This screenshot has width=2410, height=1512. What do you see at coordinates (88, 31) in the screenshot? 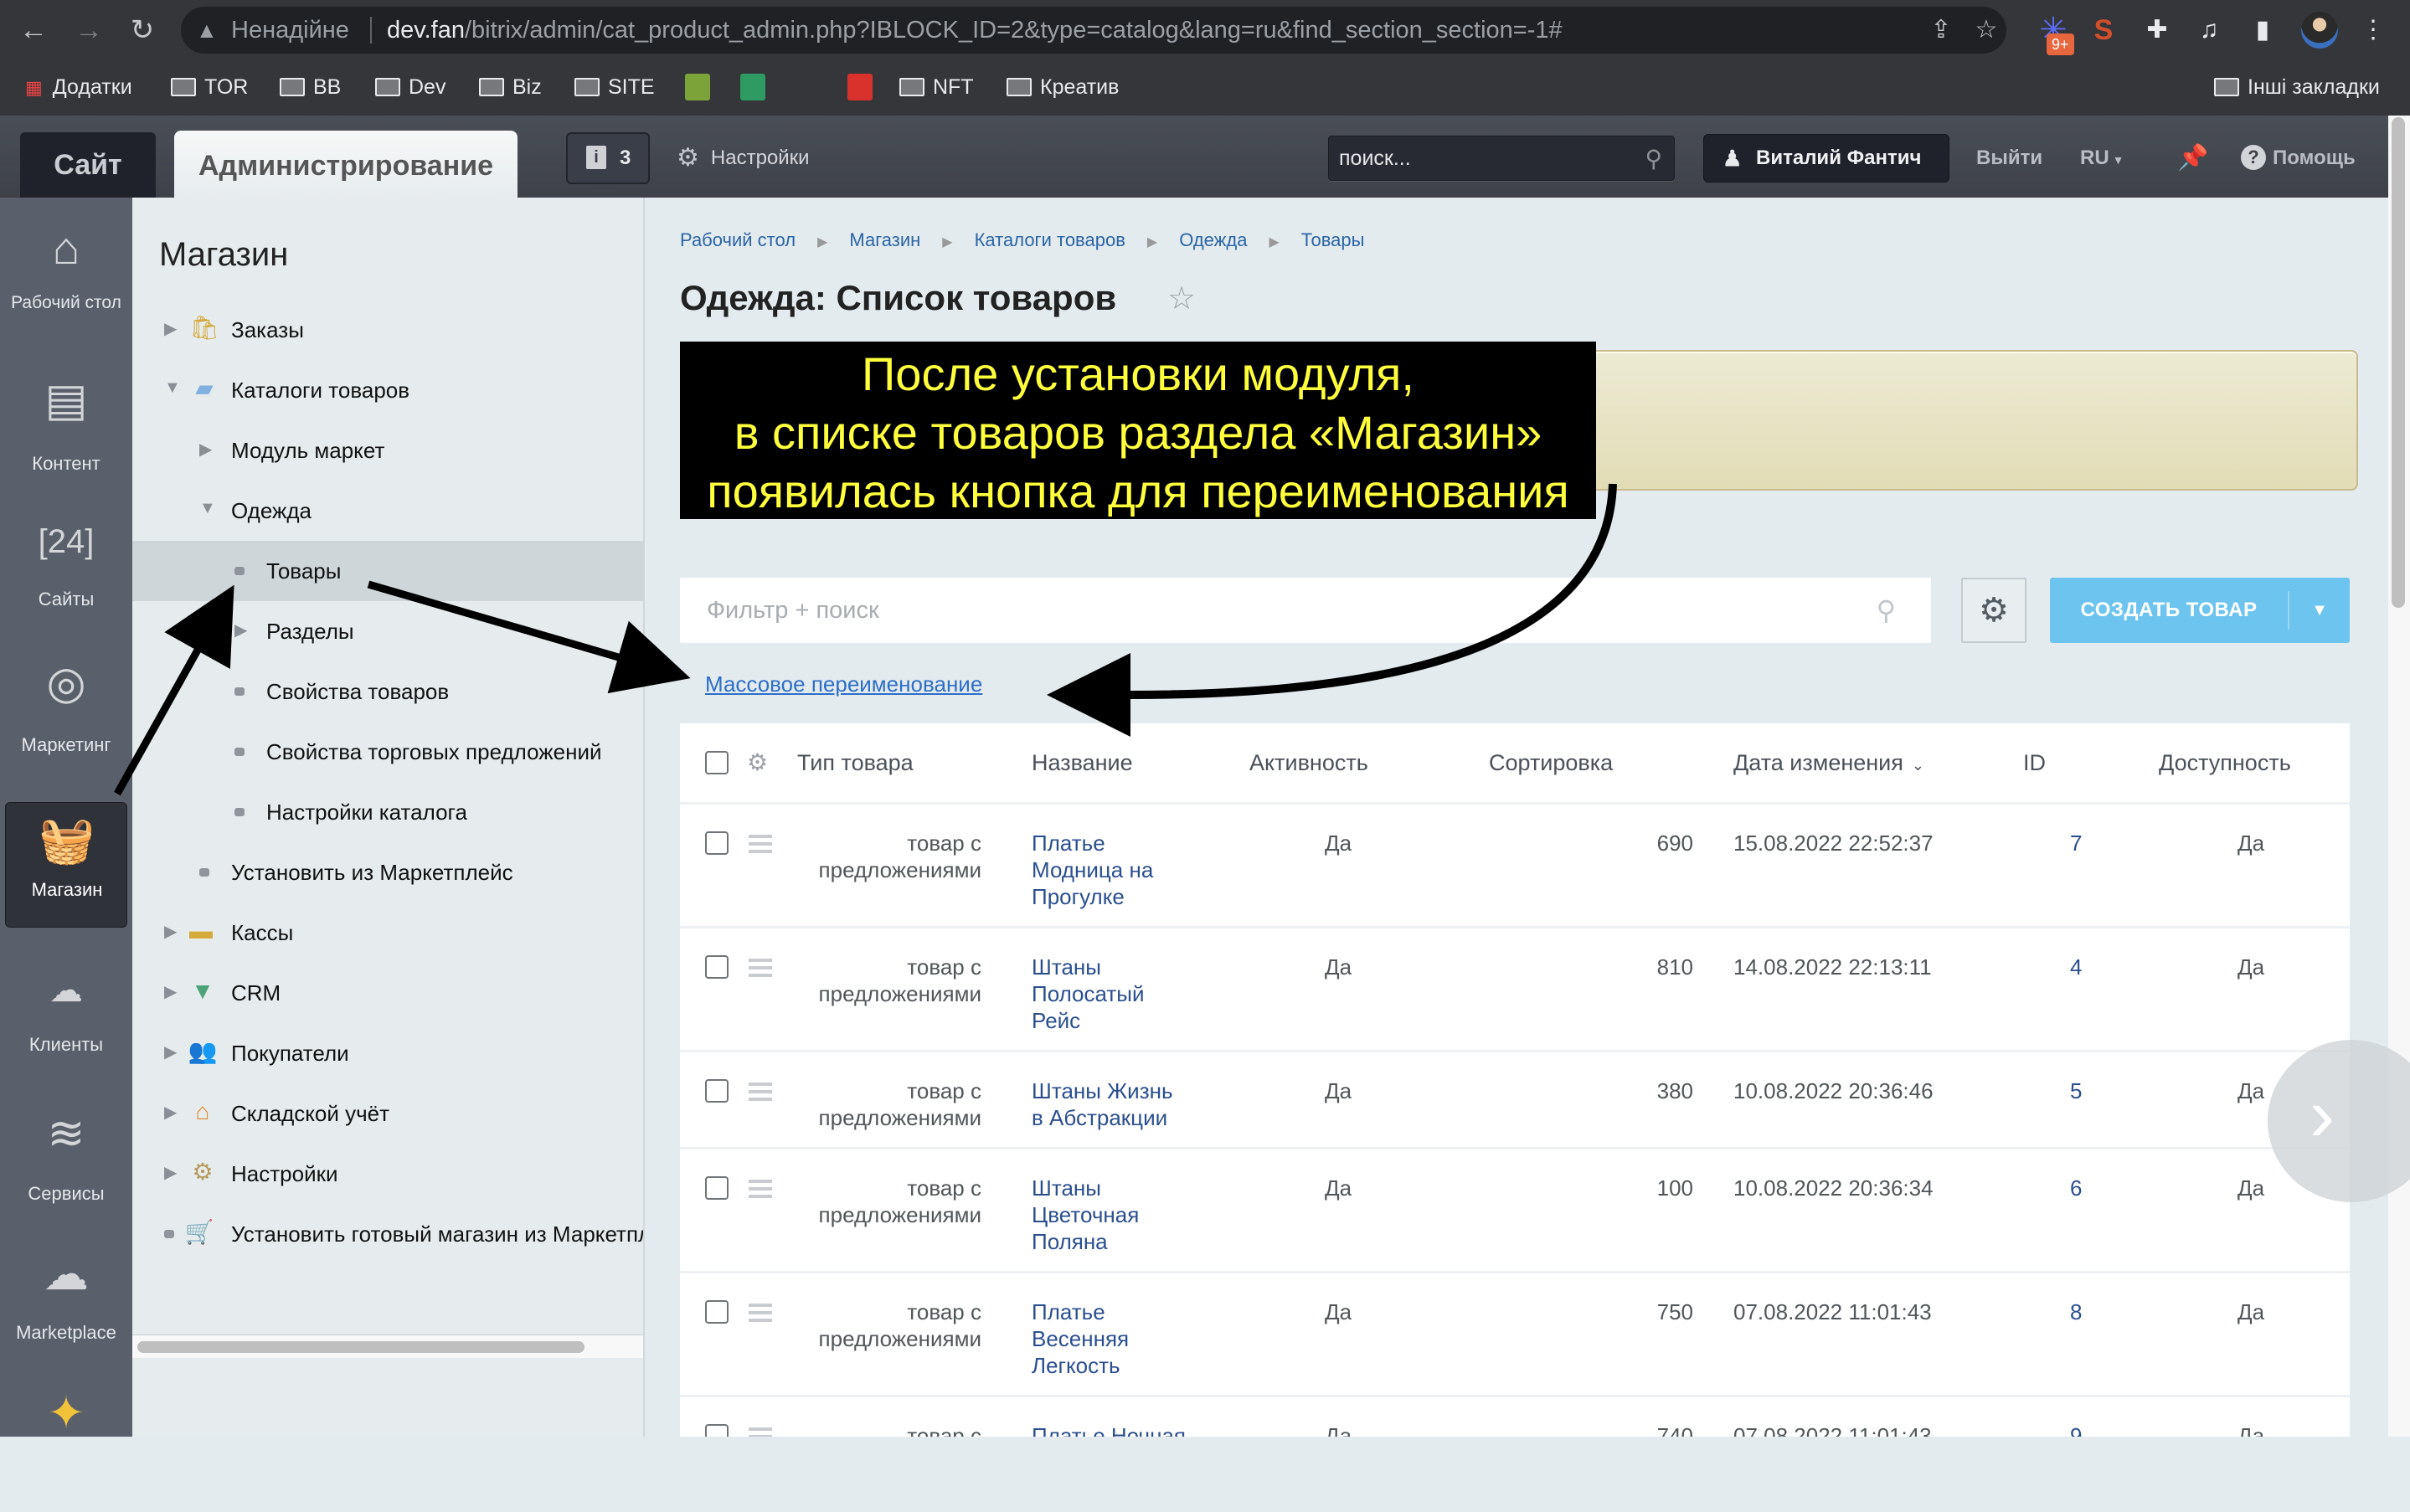
I see `forward-icon: →` at bounding box center [88, 31].